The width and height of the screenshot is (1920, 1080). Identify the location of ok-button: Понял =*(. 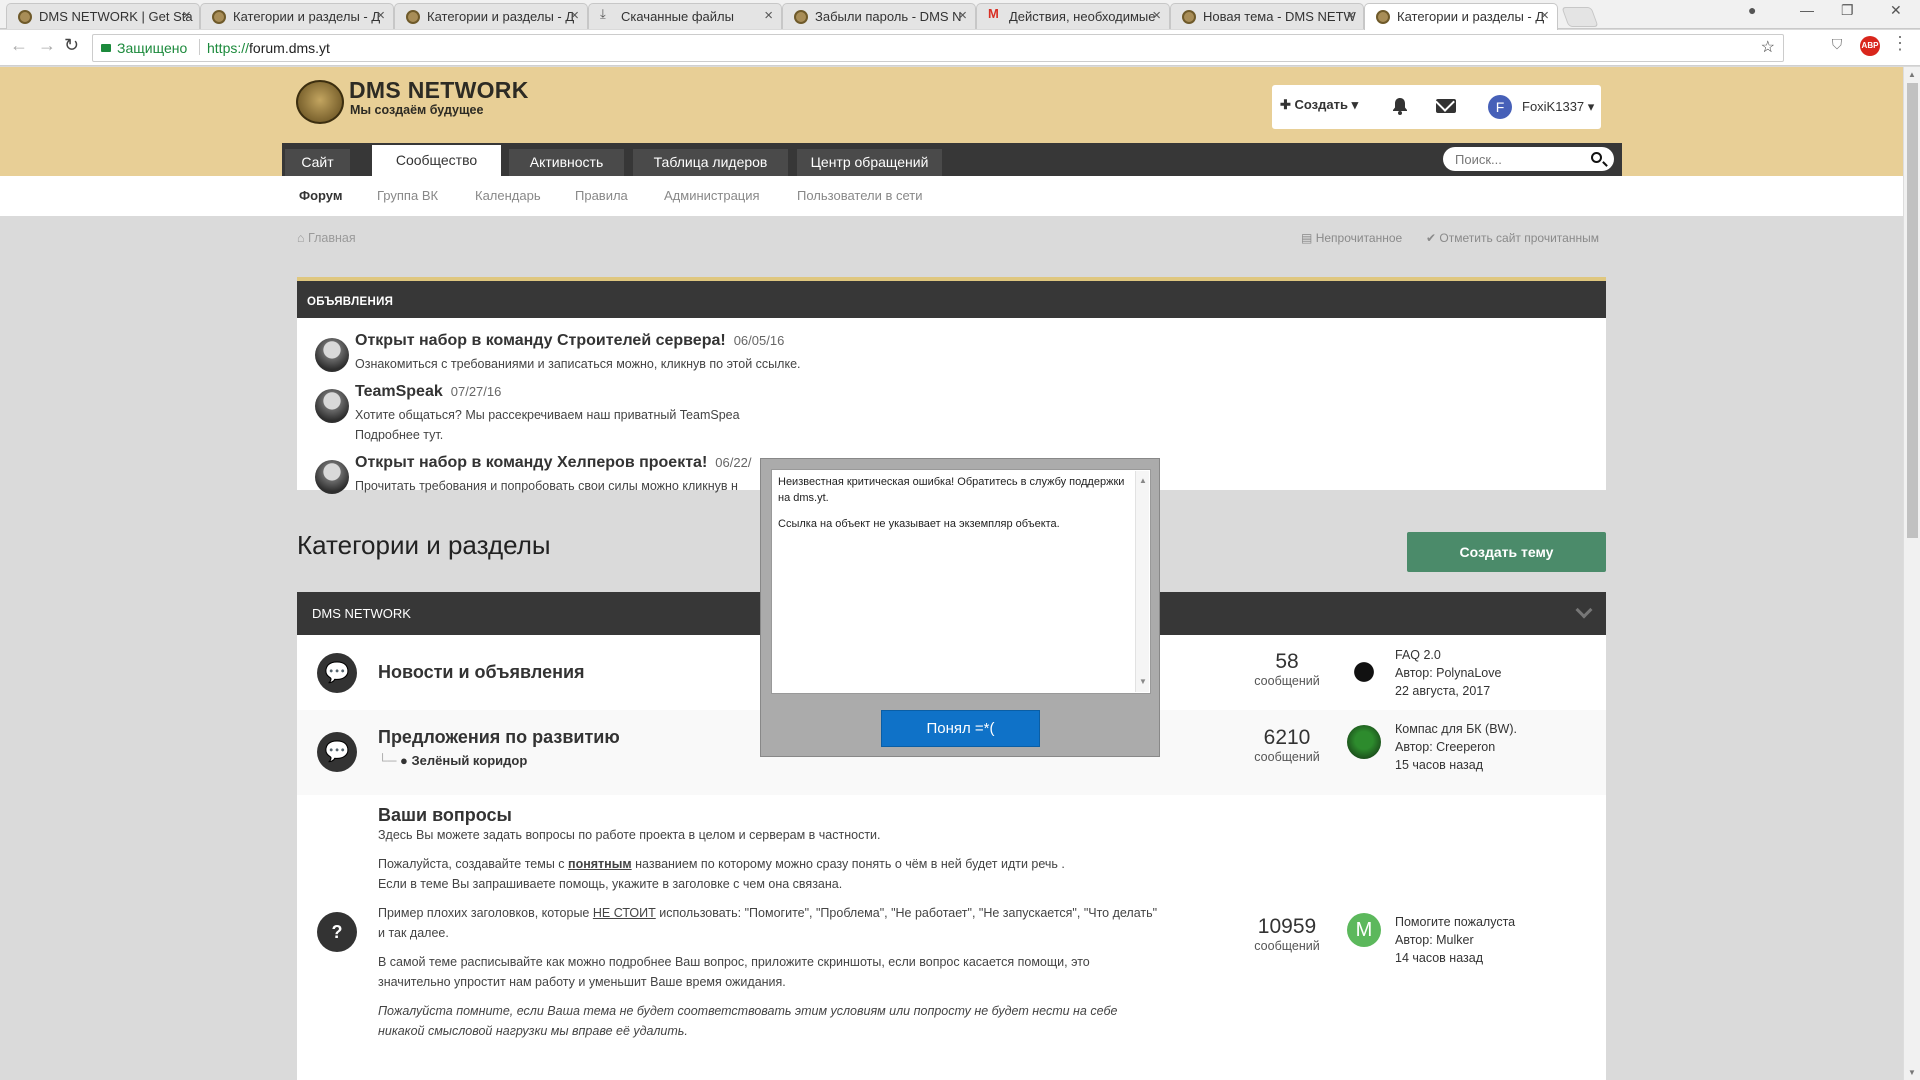
(960, 728).